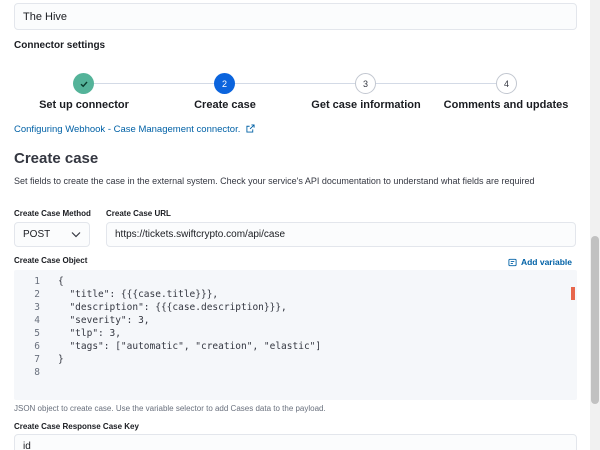  I want to click on add-variable-button: Add variable, so click(540, 262).